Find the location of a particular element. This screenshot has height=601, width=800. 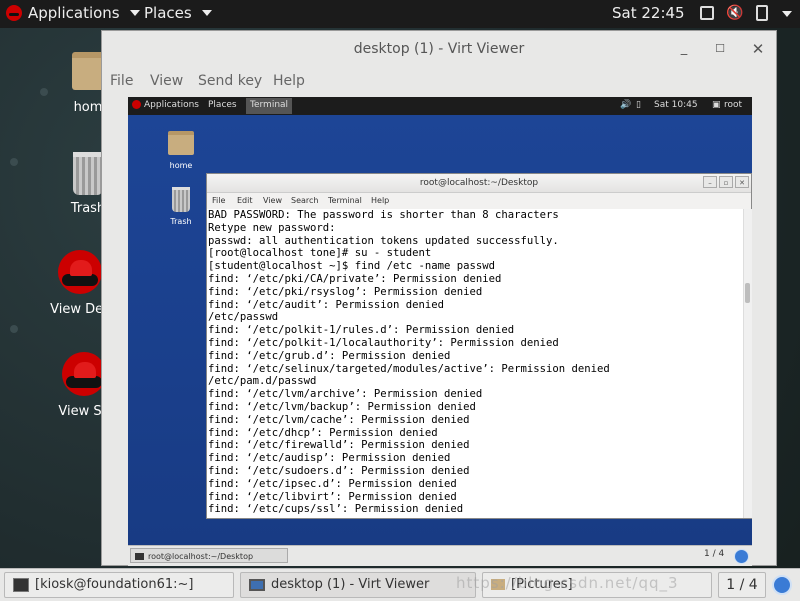

places-label: Places is located at coordinates (168, 13).